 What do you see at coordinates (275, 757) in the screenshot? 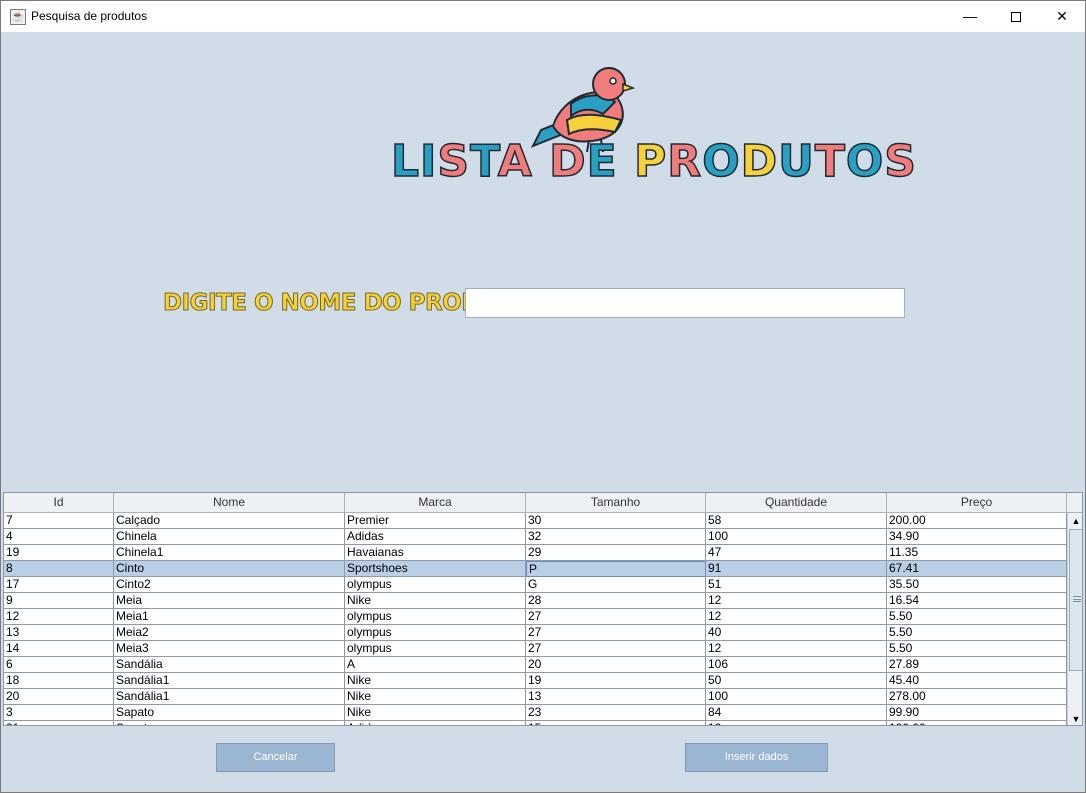
I see `cancel-button: Cancelar` at bounding box center [275, 757].